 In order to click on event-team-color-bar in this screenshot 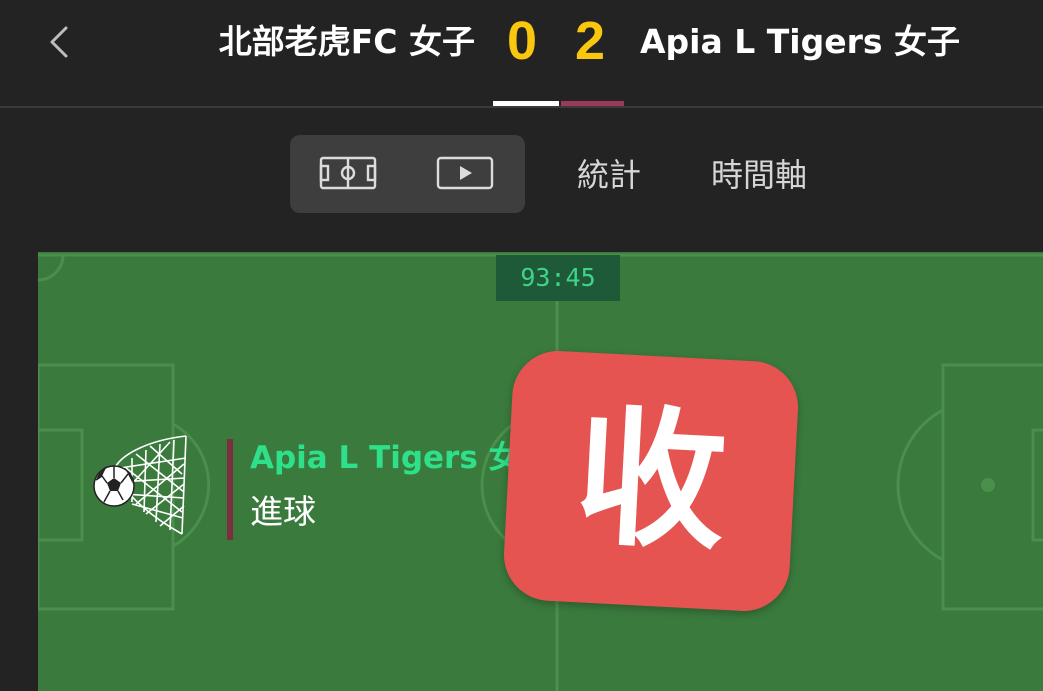, I will do `click(230, 489)`.